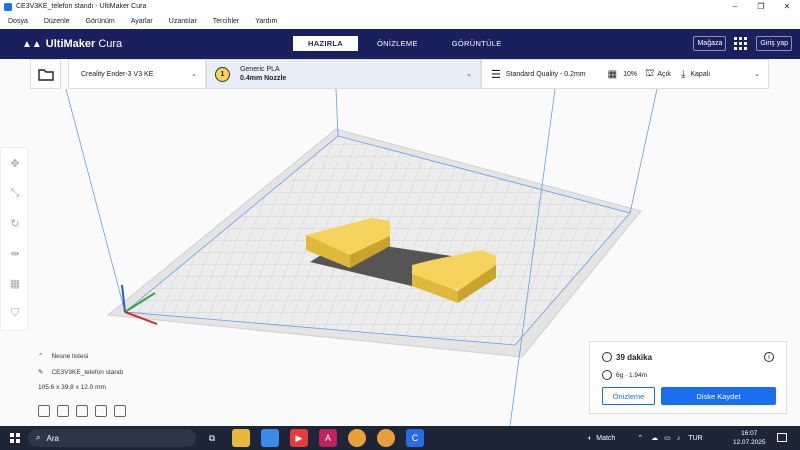 The width and height of the screenshot is (800, 450). I want to click on support-value: Açık, so click(664, 74).